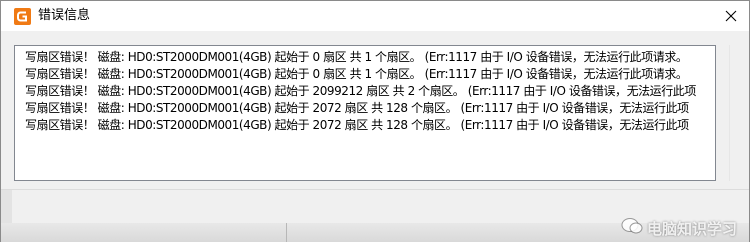 This screenshot has width=750, height=242. I want to click on chat-bubble-icon, so click(632, 228).